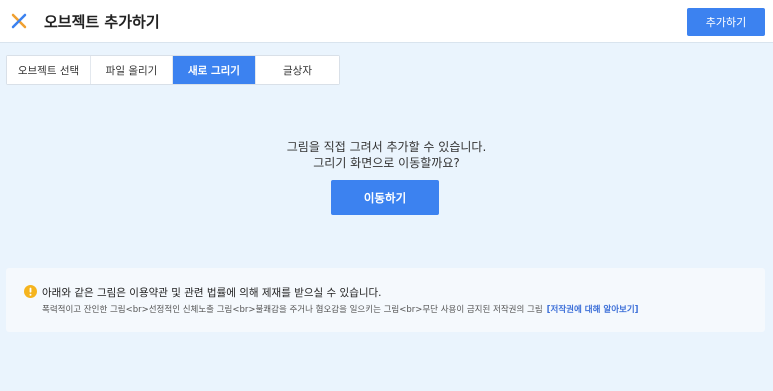 The width and height of the screenshot is (773, 391). Describe the element at coordinates (386, 163) in the screenshot. I see `message-line-2: 그리기 화면으로 이동할까요?` at that location.